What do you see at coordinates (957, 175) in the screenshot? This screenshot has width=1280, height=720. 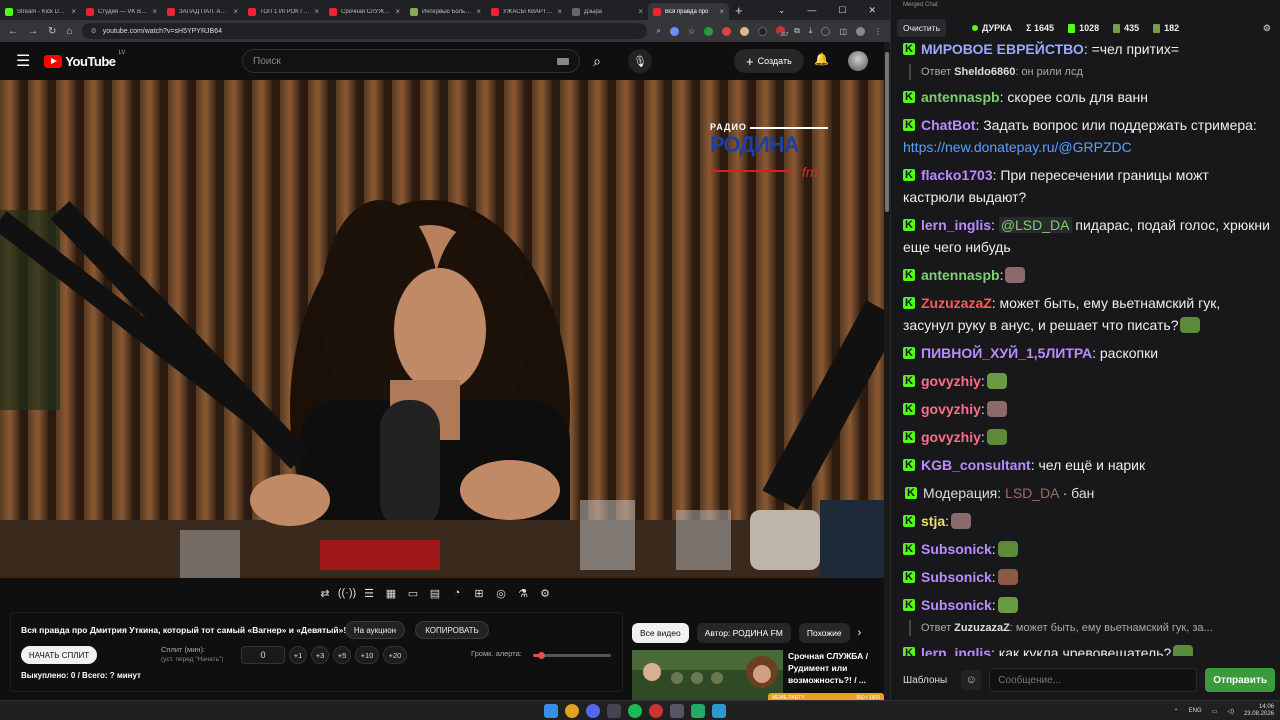 I see `chat-username: flacko1703` at bounding box center [957, 175].